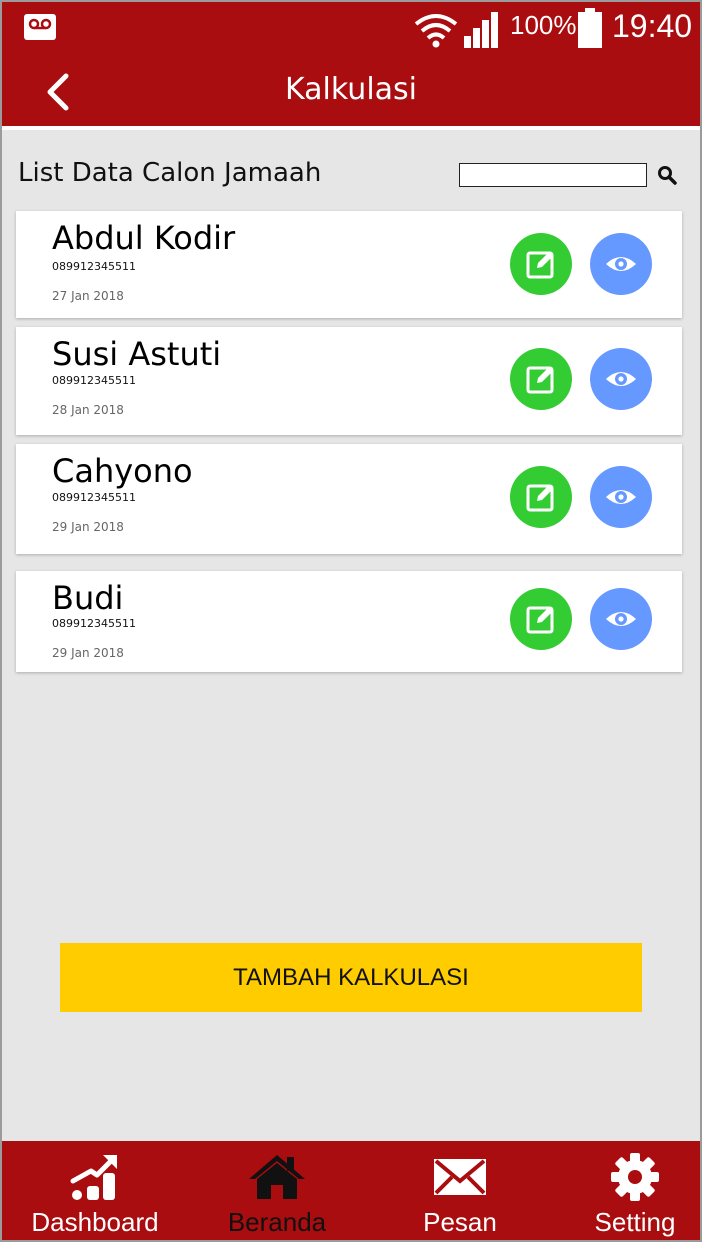 This screenshot has height=1242, width=702. Describe the element at coordinates (436, 31) in the screenshot. I see `wifi-icon` at that location.